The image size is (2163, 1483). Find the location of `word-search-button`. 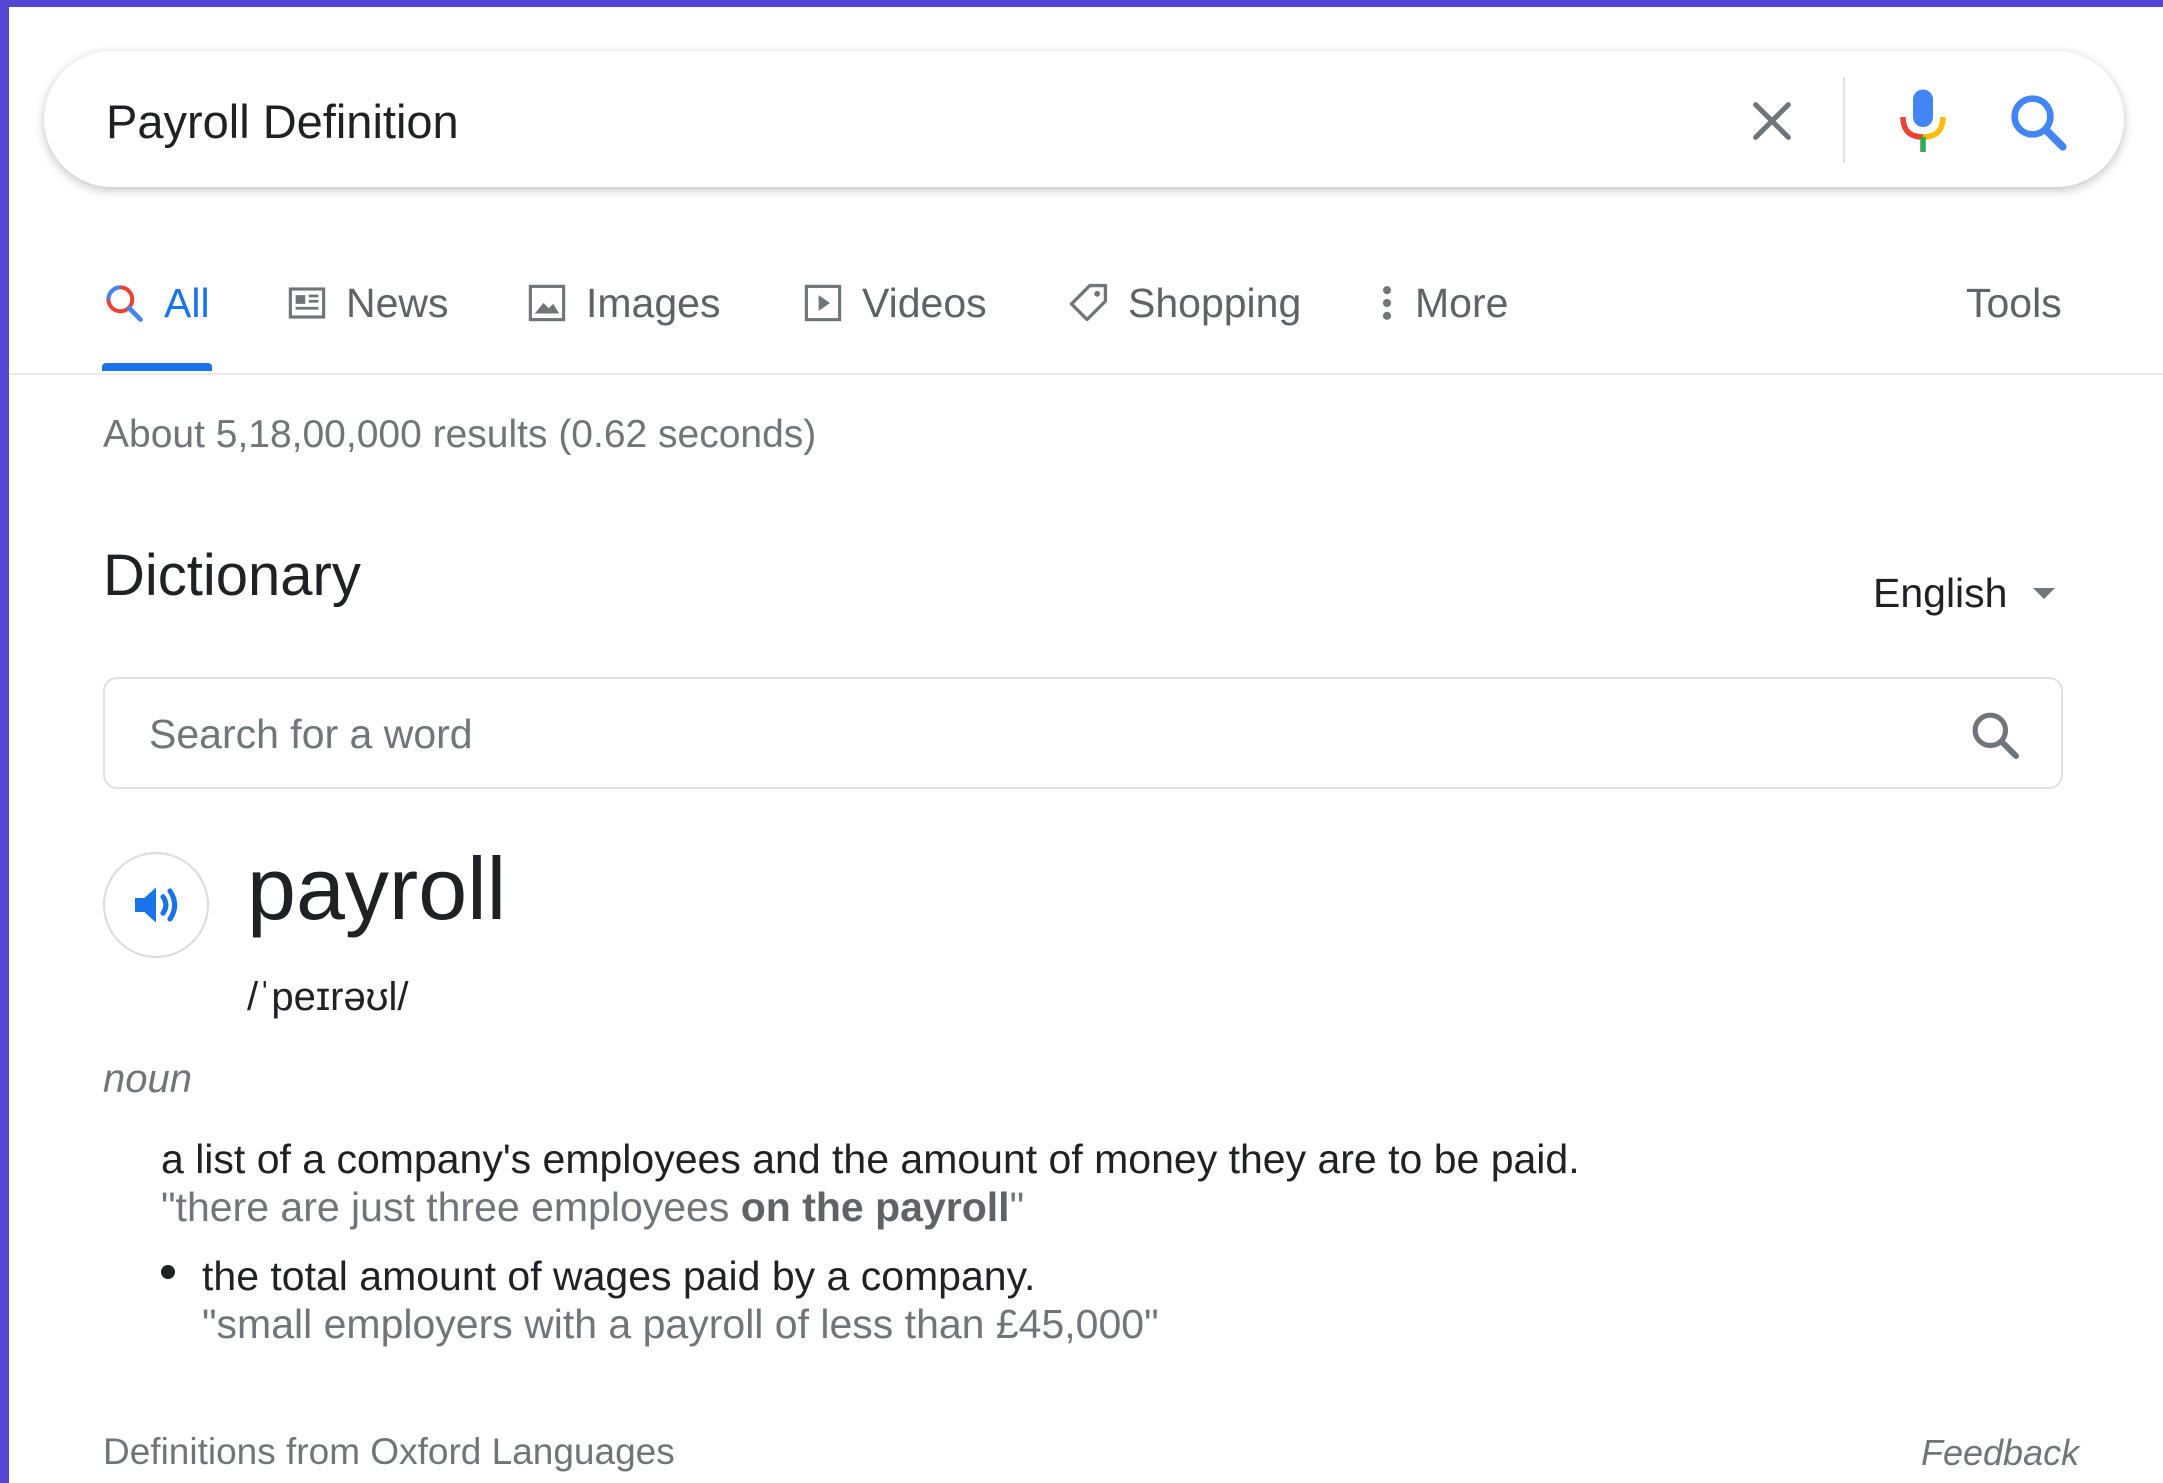

word-search-button is located at coordinates (1995, 735).